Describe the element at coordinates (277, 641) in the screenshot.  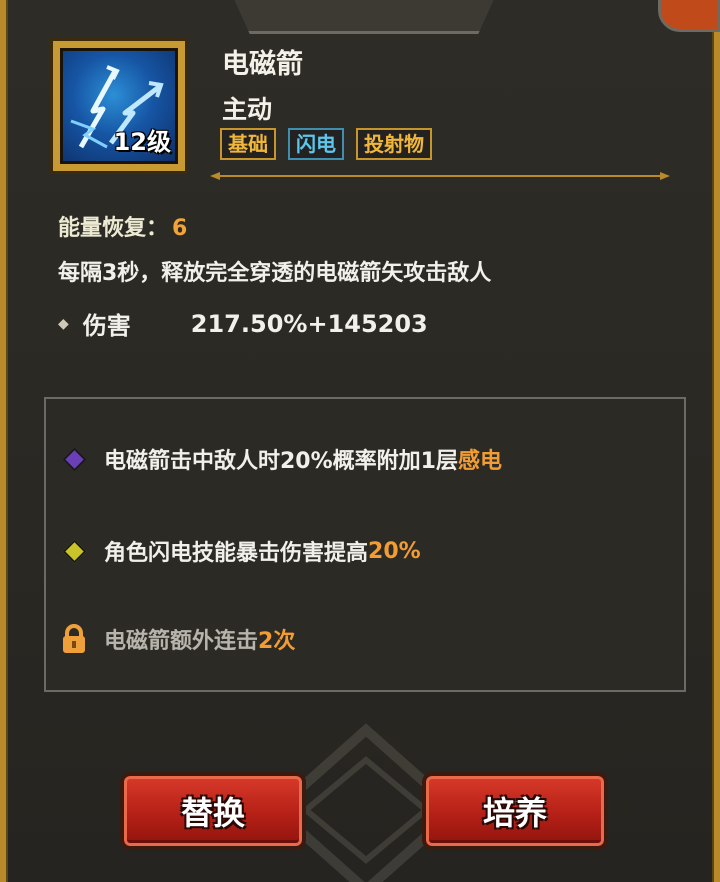
I see `effect-highlight: 2次` at that location.